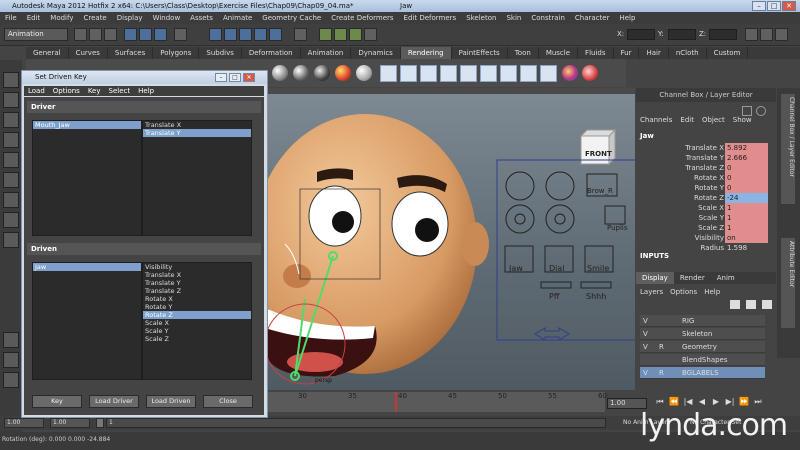  What do you see at coordinates (746, 198) in the screenshot?
I see `channel-value-field: -24` at bounding box center [746, 198].